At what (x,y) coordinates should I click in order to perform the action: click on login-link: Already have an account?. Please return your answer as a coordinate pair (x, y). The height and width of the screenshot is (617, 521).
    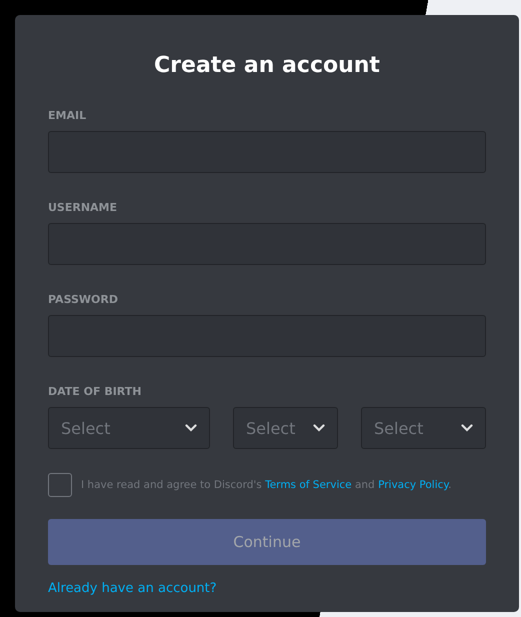
    Looking at the image, I should click on (132, 588).